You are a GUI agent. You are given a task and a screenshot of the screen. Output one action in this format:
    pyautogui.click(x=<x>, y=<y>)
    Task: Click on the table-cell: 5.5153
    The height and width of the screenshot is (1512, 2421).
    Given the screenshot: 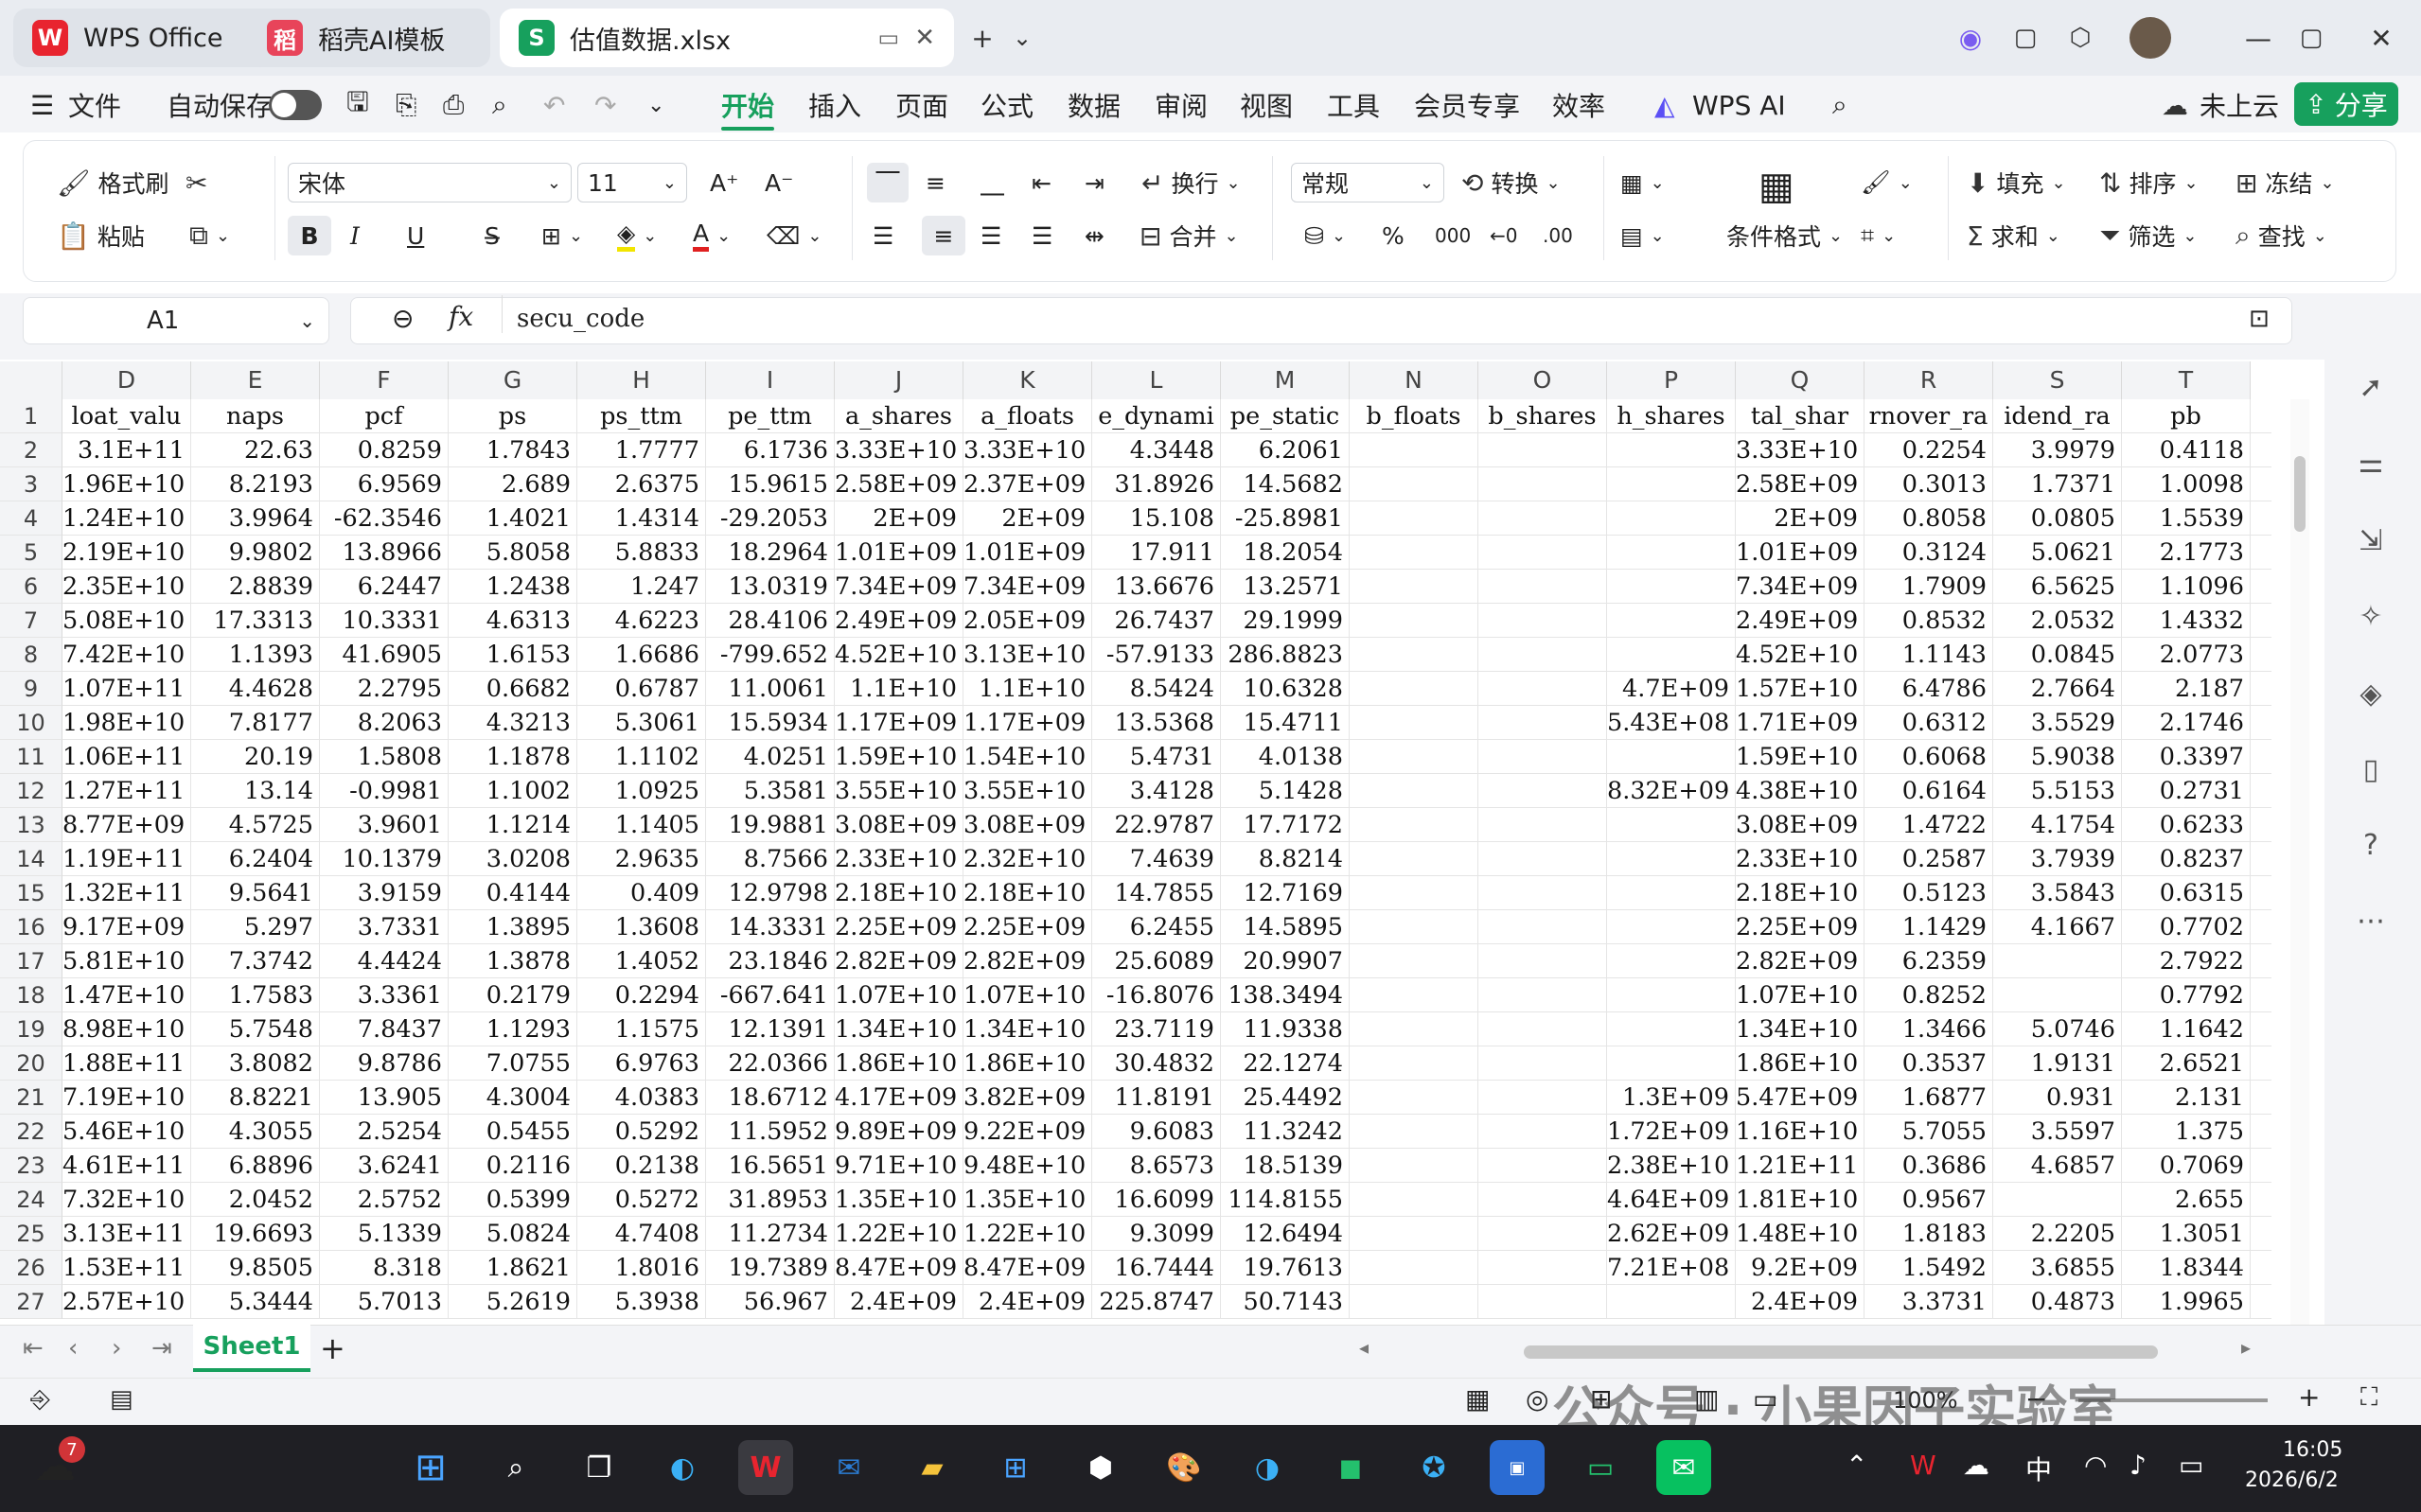 What is the action you would take?
    pyautogui.click(x=2057, y=791)
    